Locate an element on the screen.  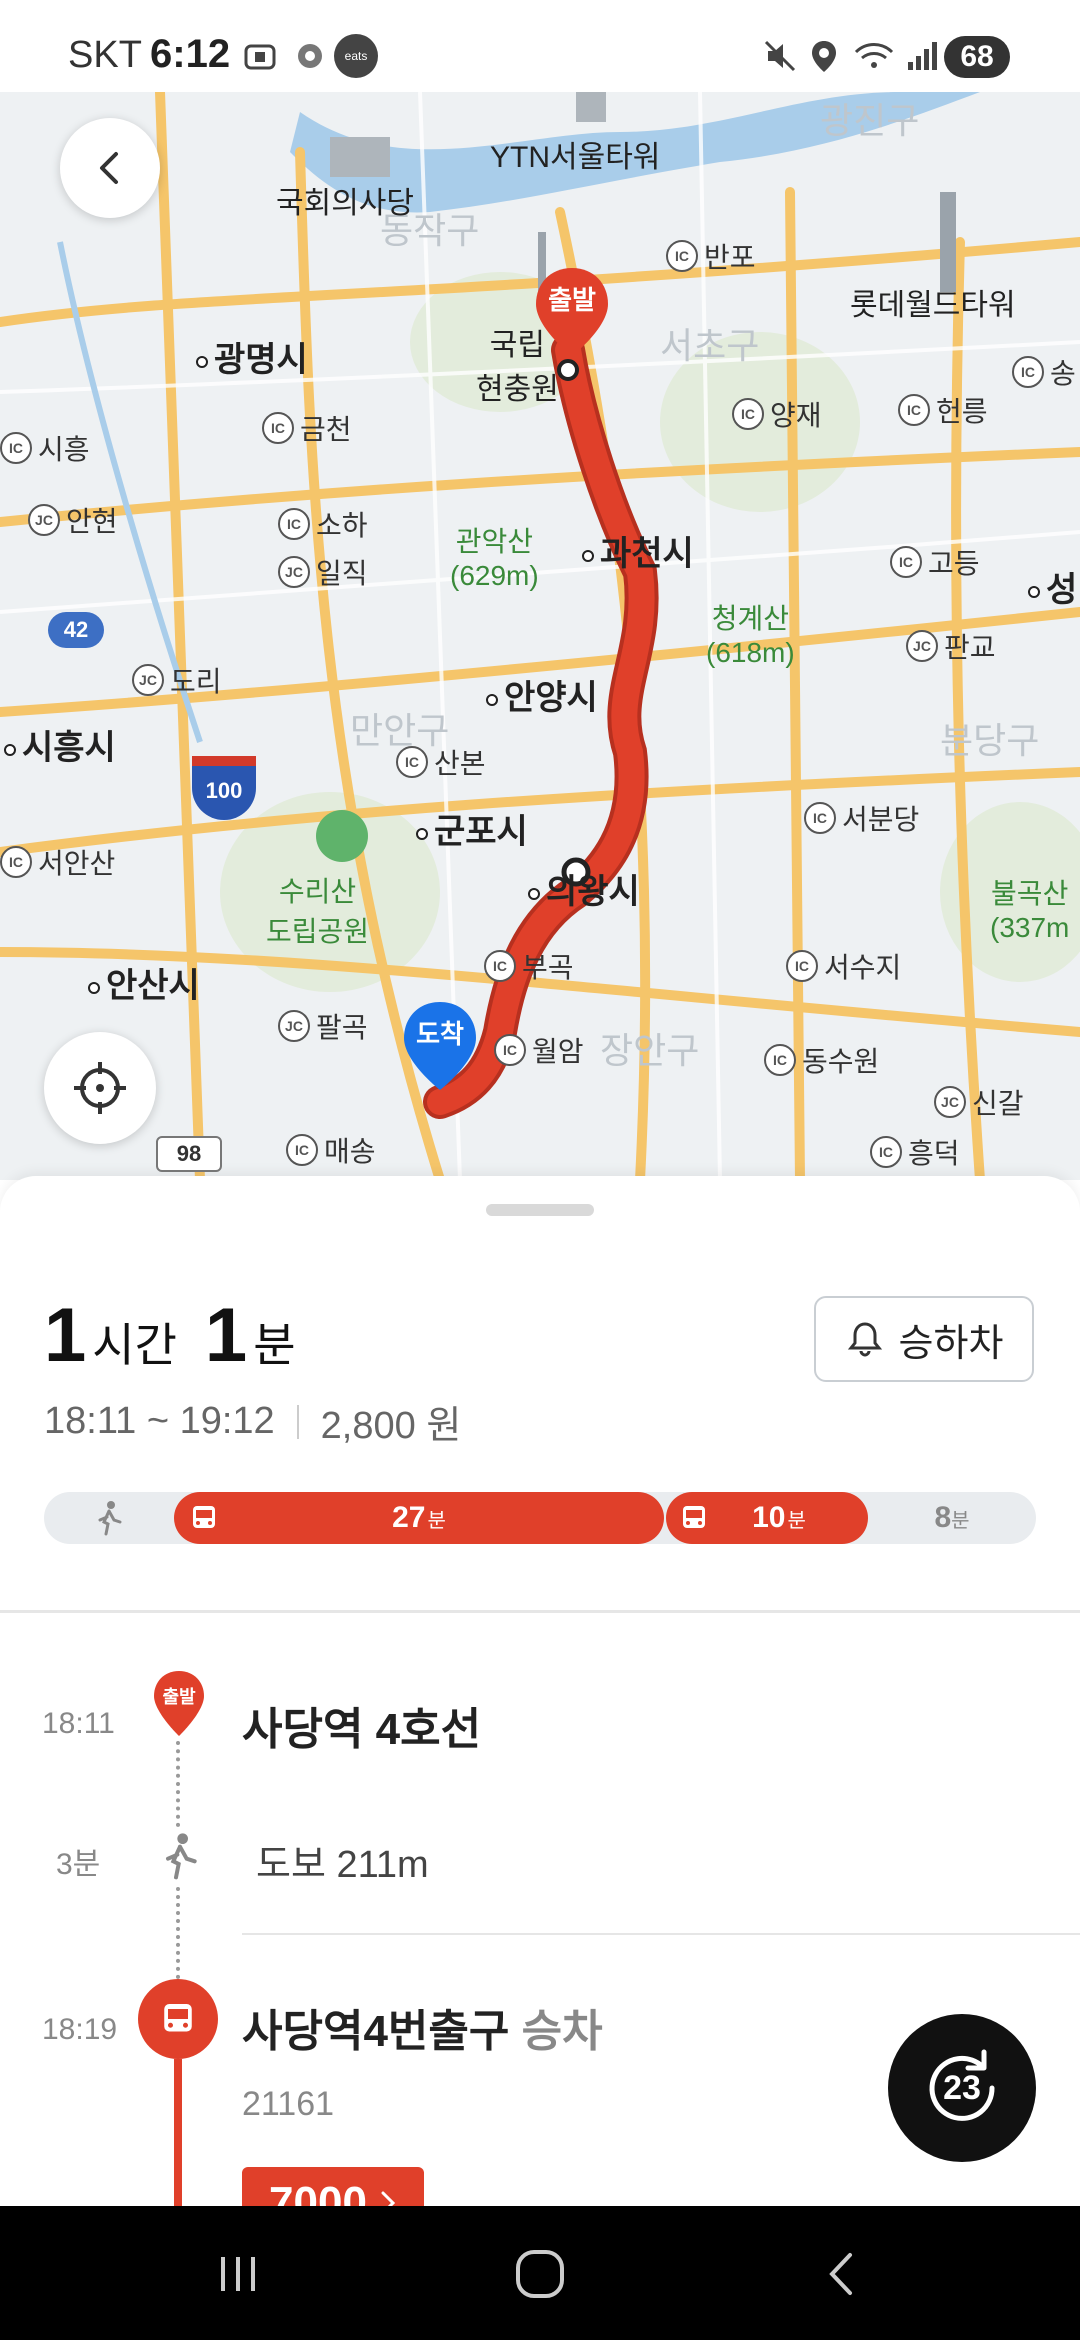
city-label: 시흥시 is located at coordinates (60, 744).